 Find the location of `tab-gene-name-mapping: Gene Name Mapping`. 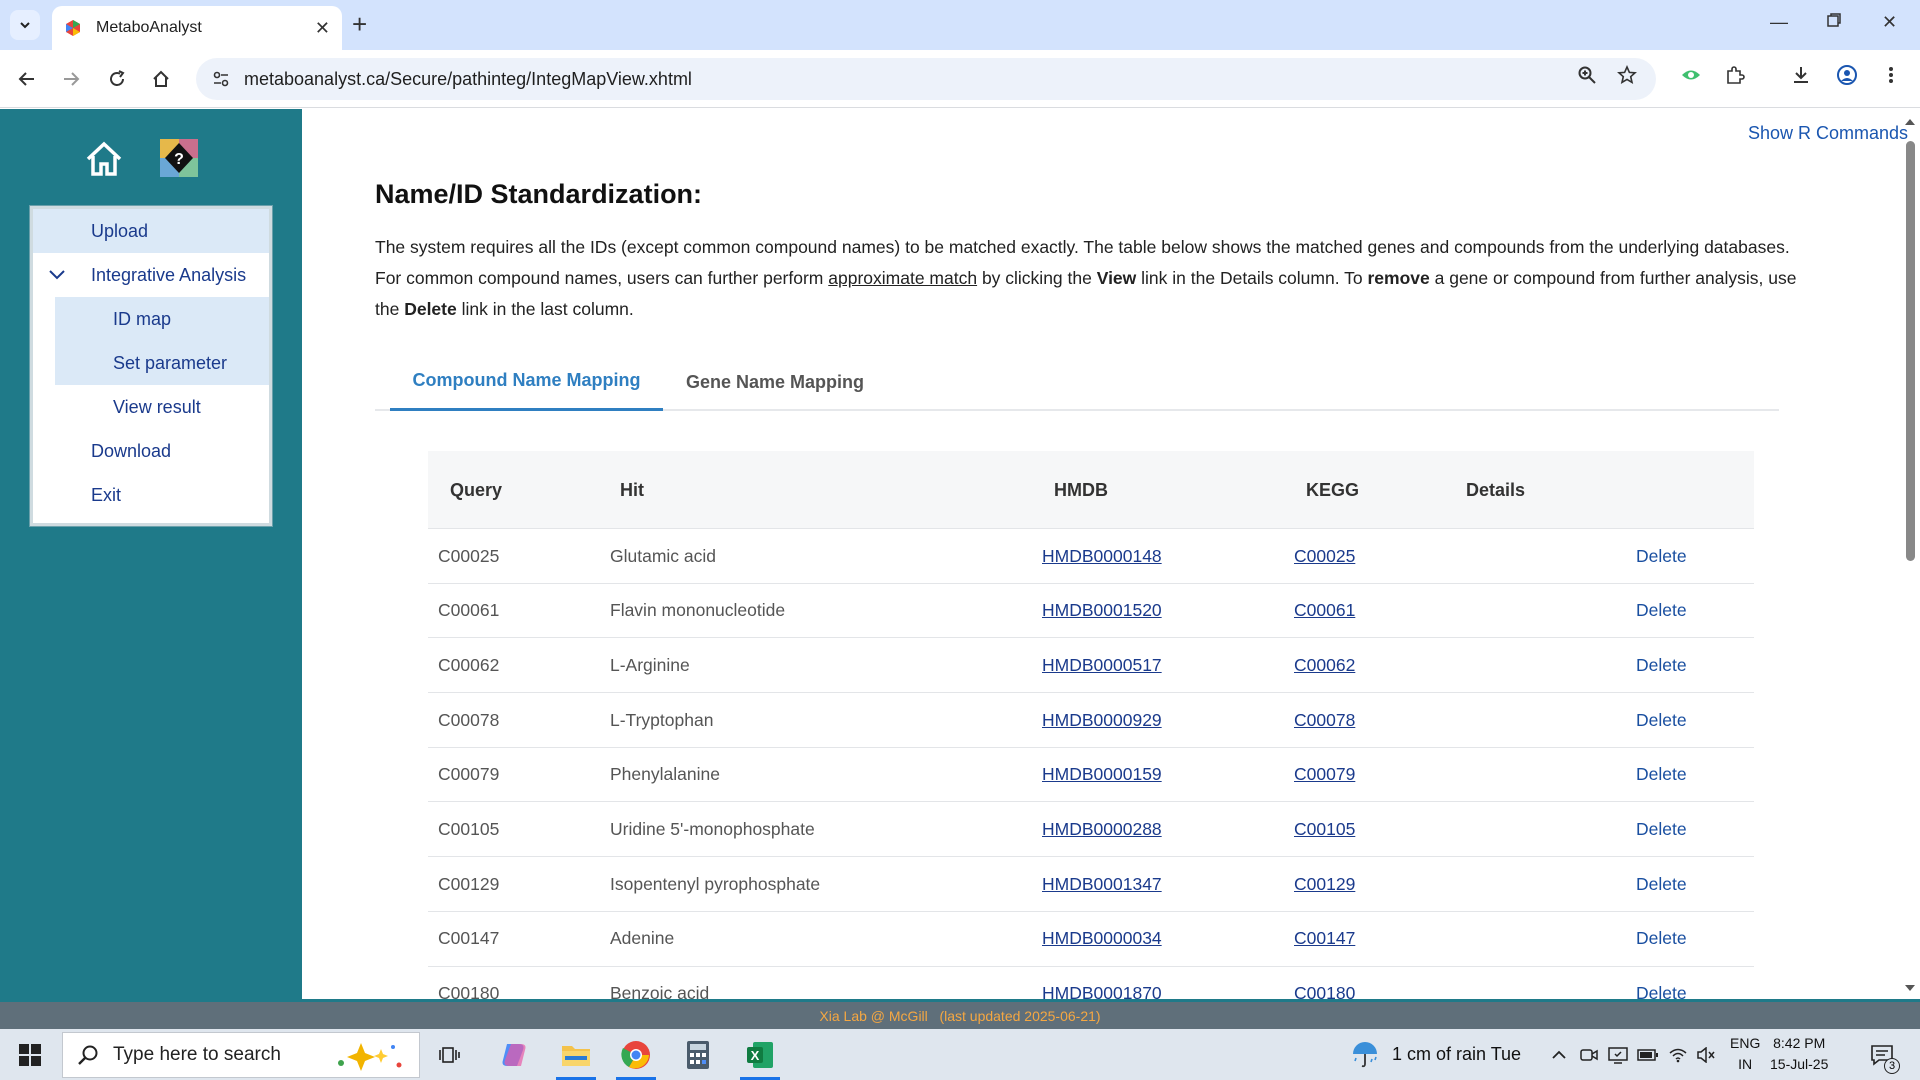

tab-gene-name-mapping: Gene Name Mapping is located at coordinates (775, 382).